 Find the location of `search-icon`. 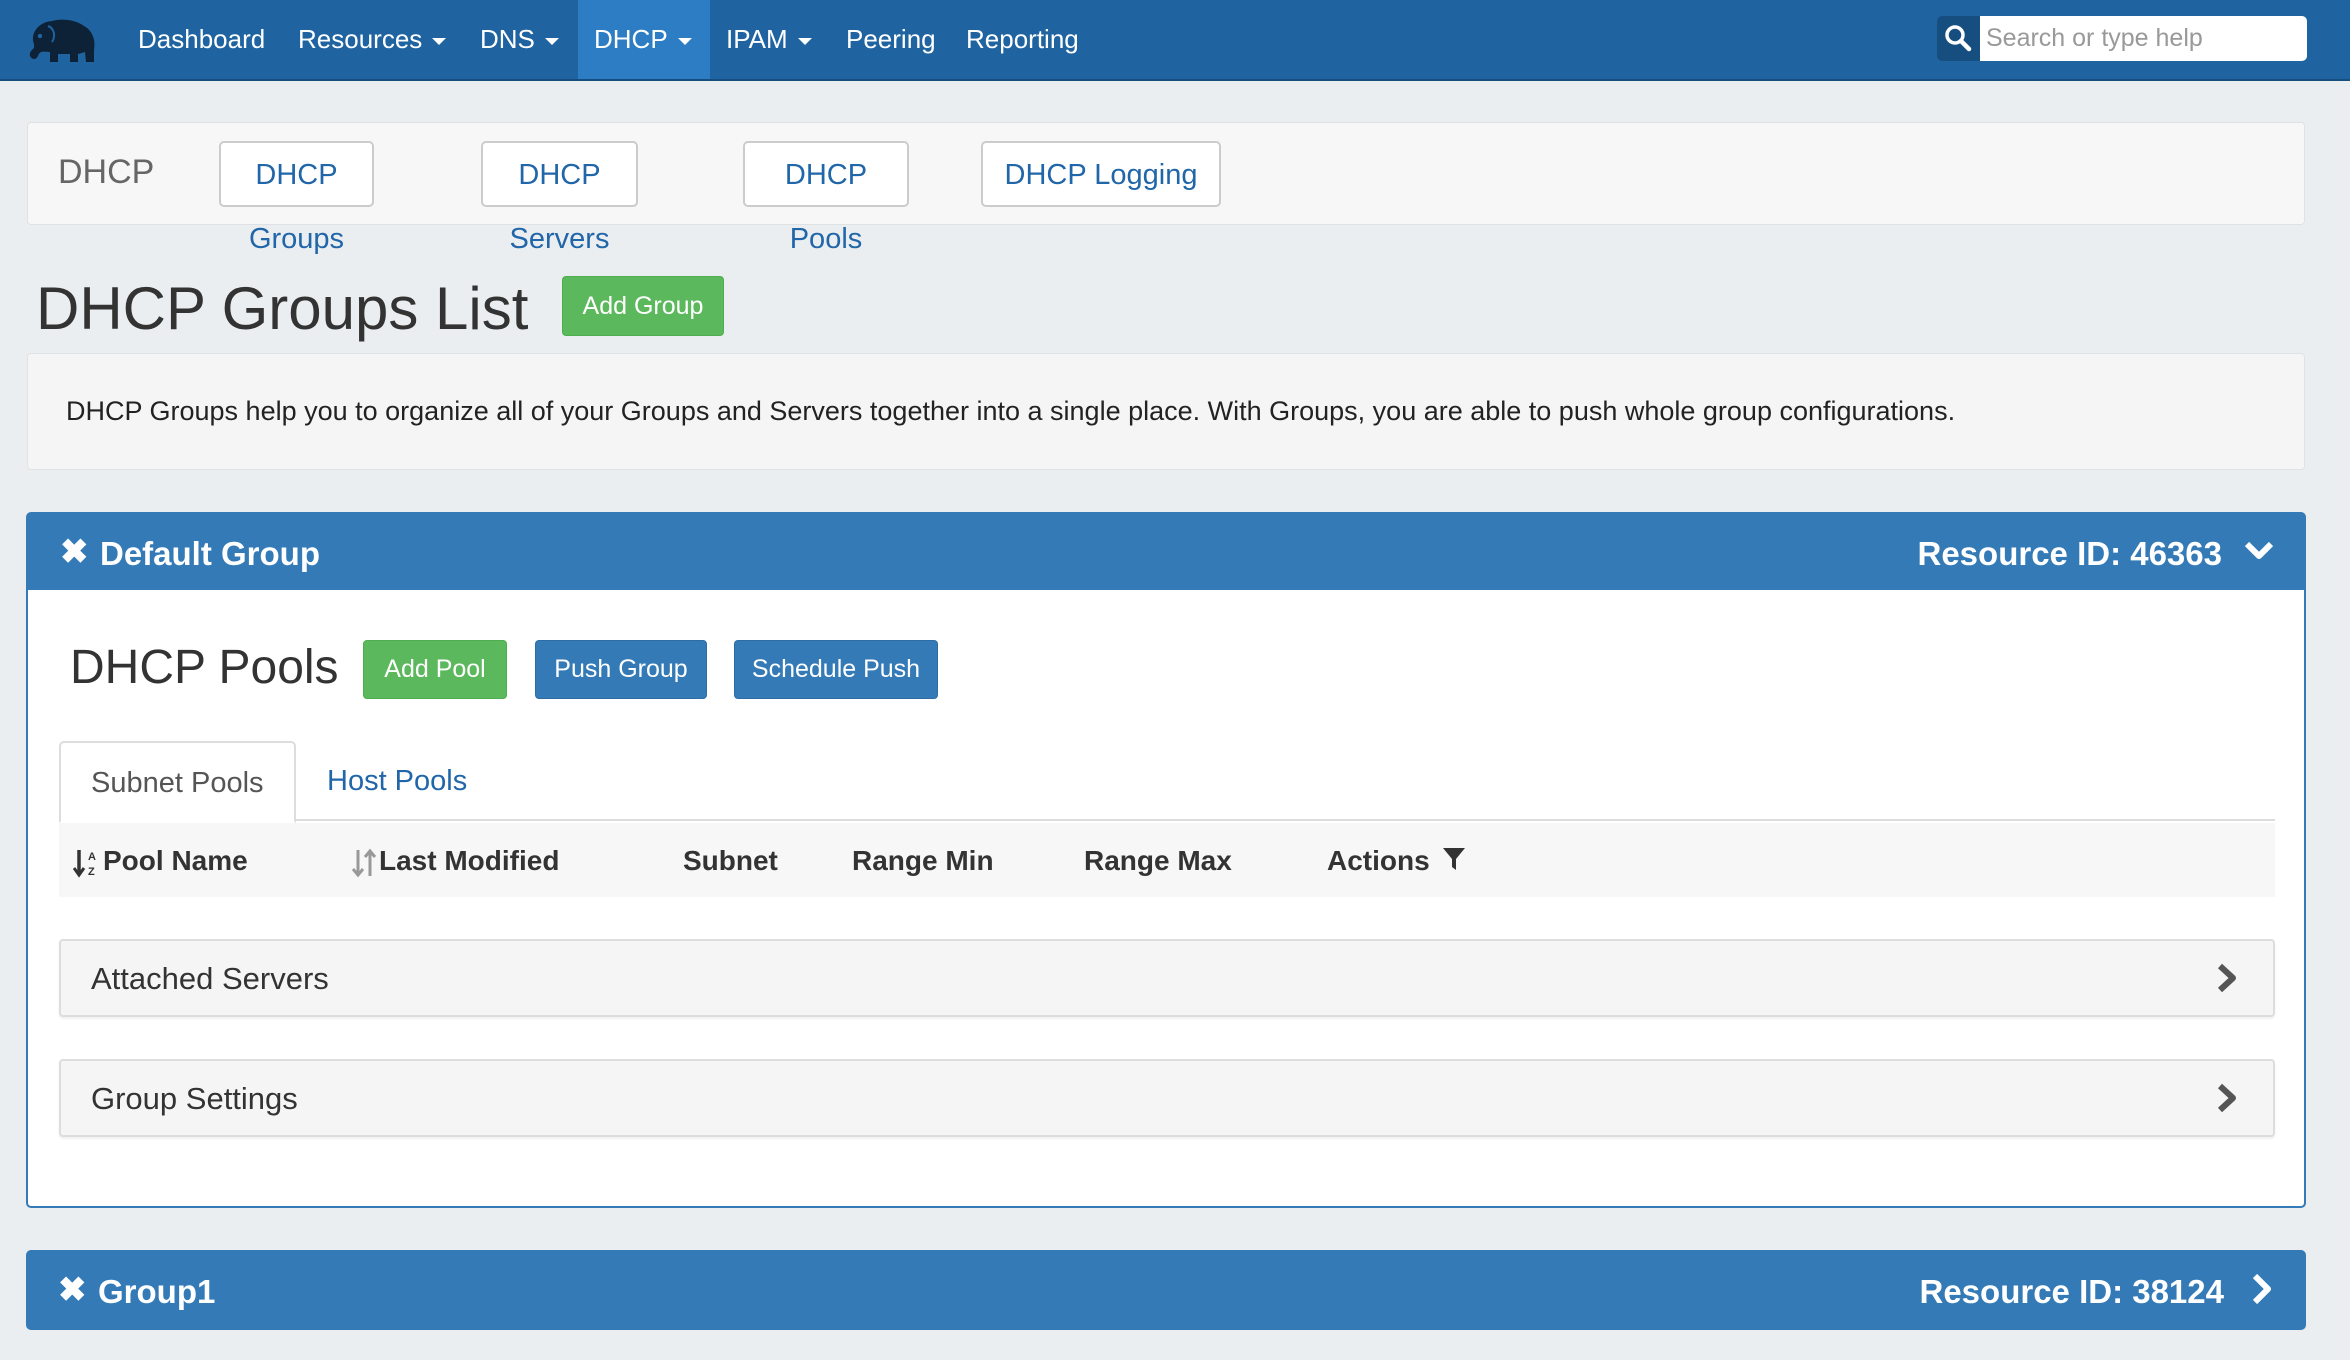

search-icon is located at coordinates (1958, 38).